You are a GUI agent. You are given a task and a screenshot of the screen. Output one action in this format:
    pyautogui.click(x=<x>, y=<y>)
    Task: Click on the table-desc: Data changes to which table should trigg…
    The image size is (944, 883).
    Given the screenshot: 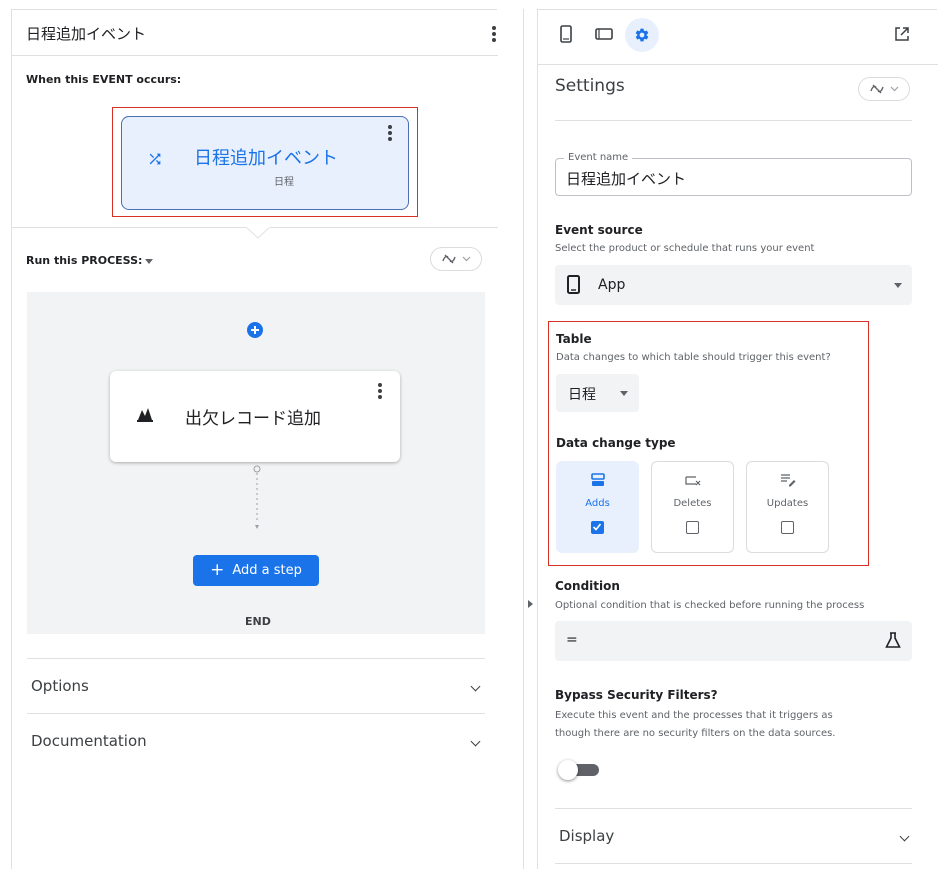 What is the action you would take?
    pyautogui.click(x=693, y=357)
    